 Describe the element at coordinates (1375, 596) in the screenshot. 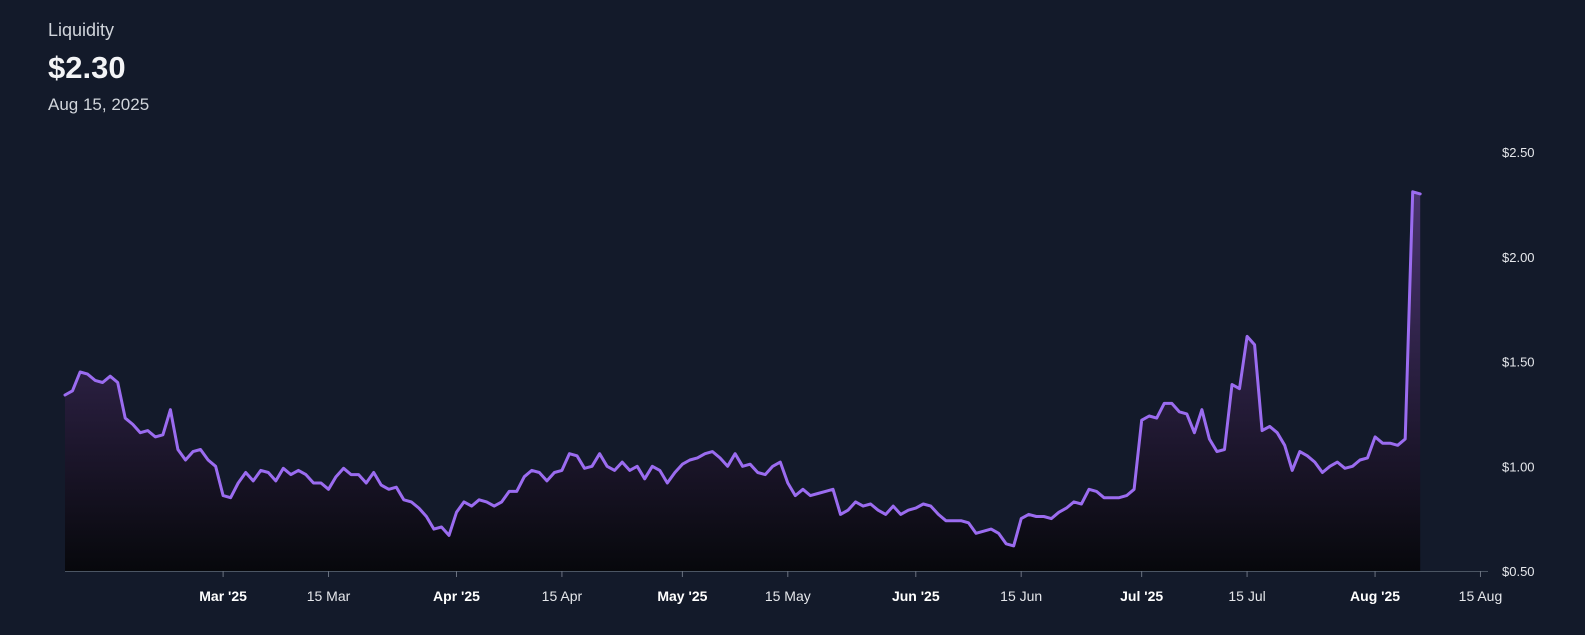

I see `x-tick-label: Aug '25` at that location.